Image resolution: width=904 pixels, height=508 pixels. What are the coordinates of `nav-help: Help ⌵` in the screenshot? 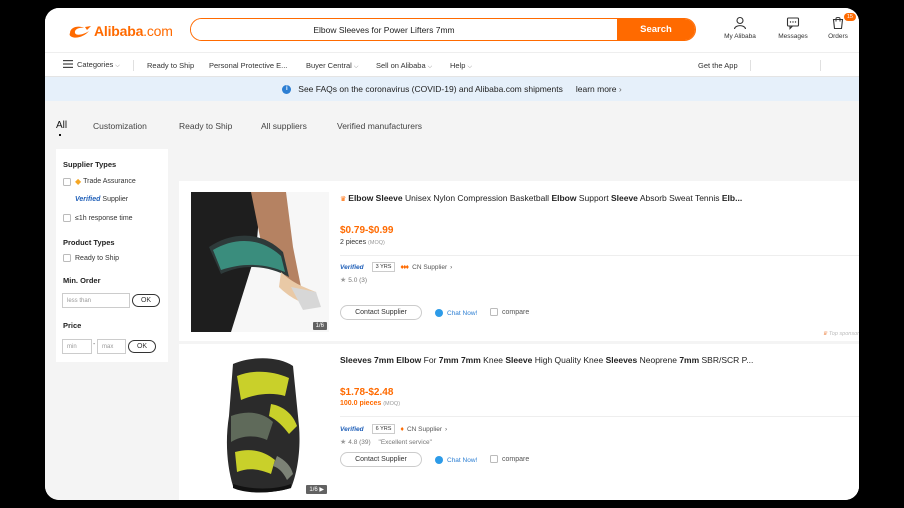 It's located at (461, 66).